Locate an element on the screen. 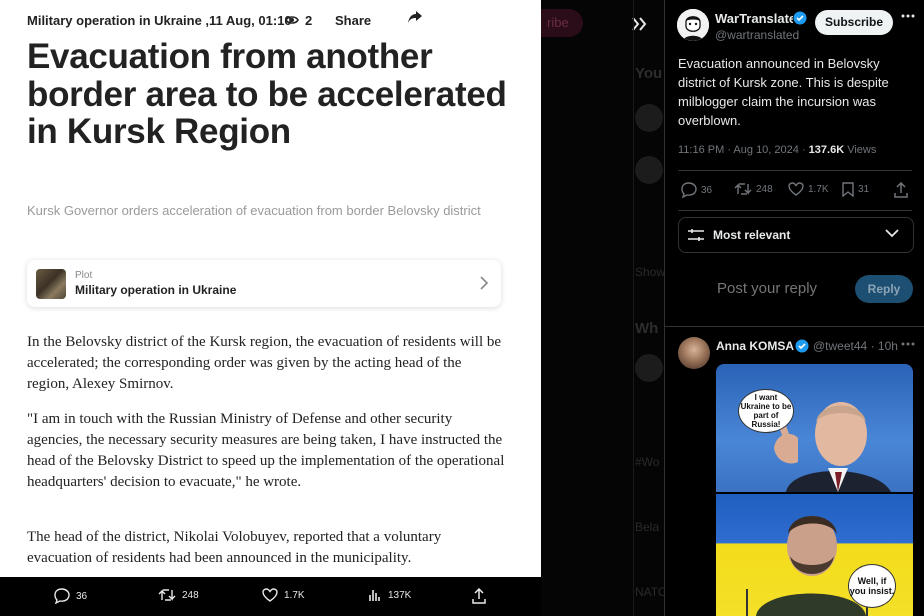 This screenshot has width=924, height=616. views-stat: 137K is located at coordinates (389, 595).